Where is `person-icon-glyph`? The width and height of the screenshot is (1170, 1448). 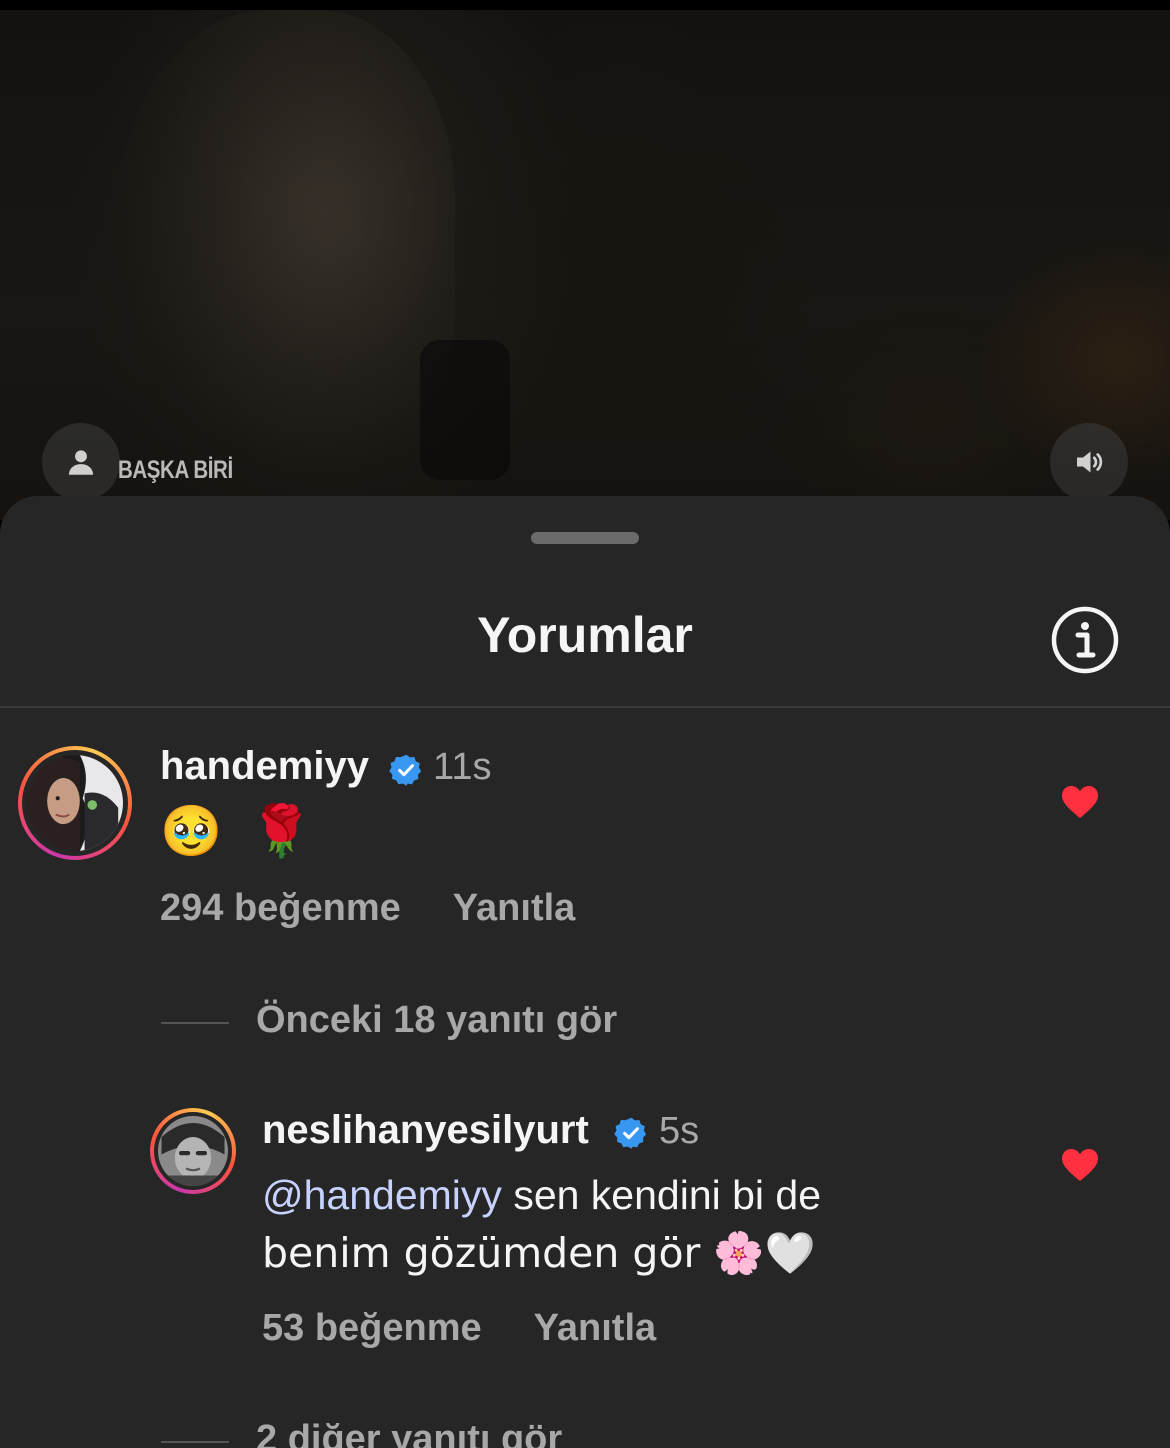
person-icon-glyph is located at coordinates (81, 462).